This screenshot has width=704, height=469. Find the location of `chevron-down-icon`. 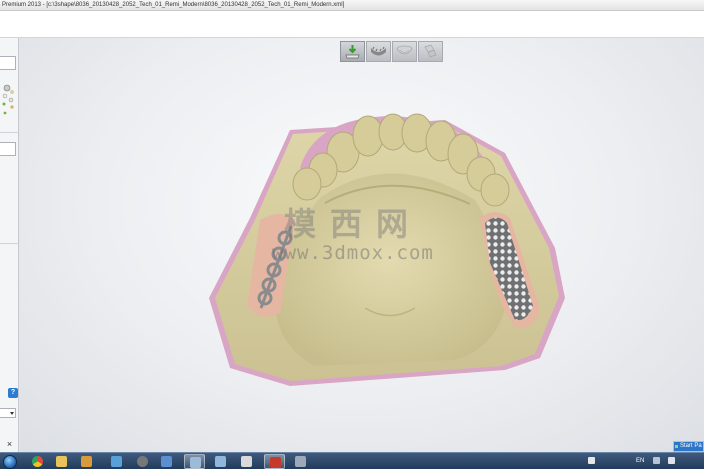

chevron-down-icon is located at coordinates (12, 413).